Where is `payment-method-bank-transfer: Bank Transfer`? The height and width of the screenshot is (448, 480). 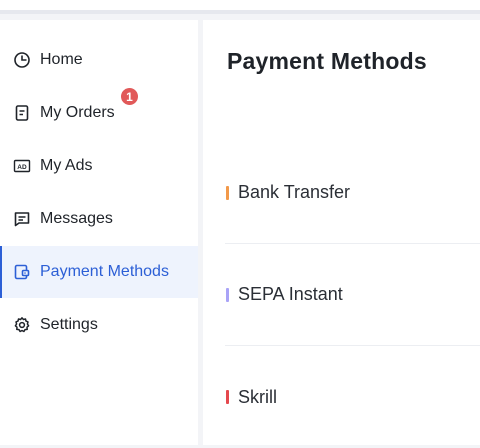 payment-method-bank-transfer: Bank Transfer is located at coordinates (352, 193).